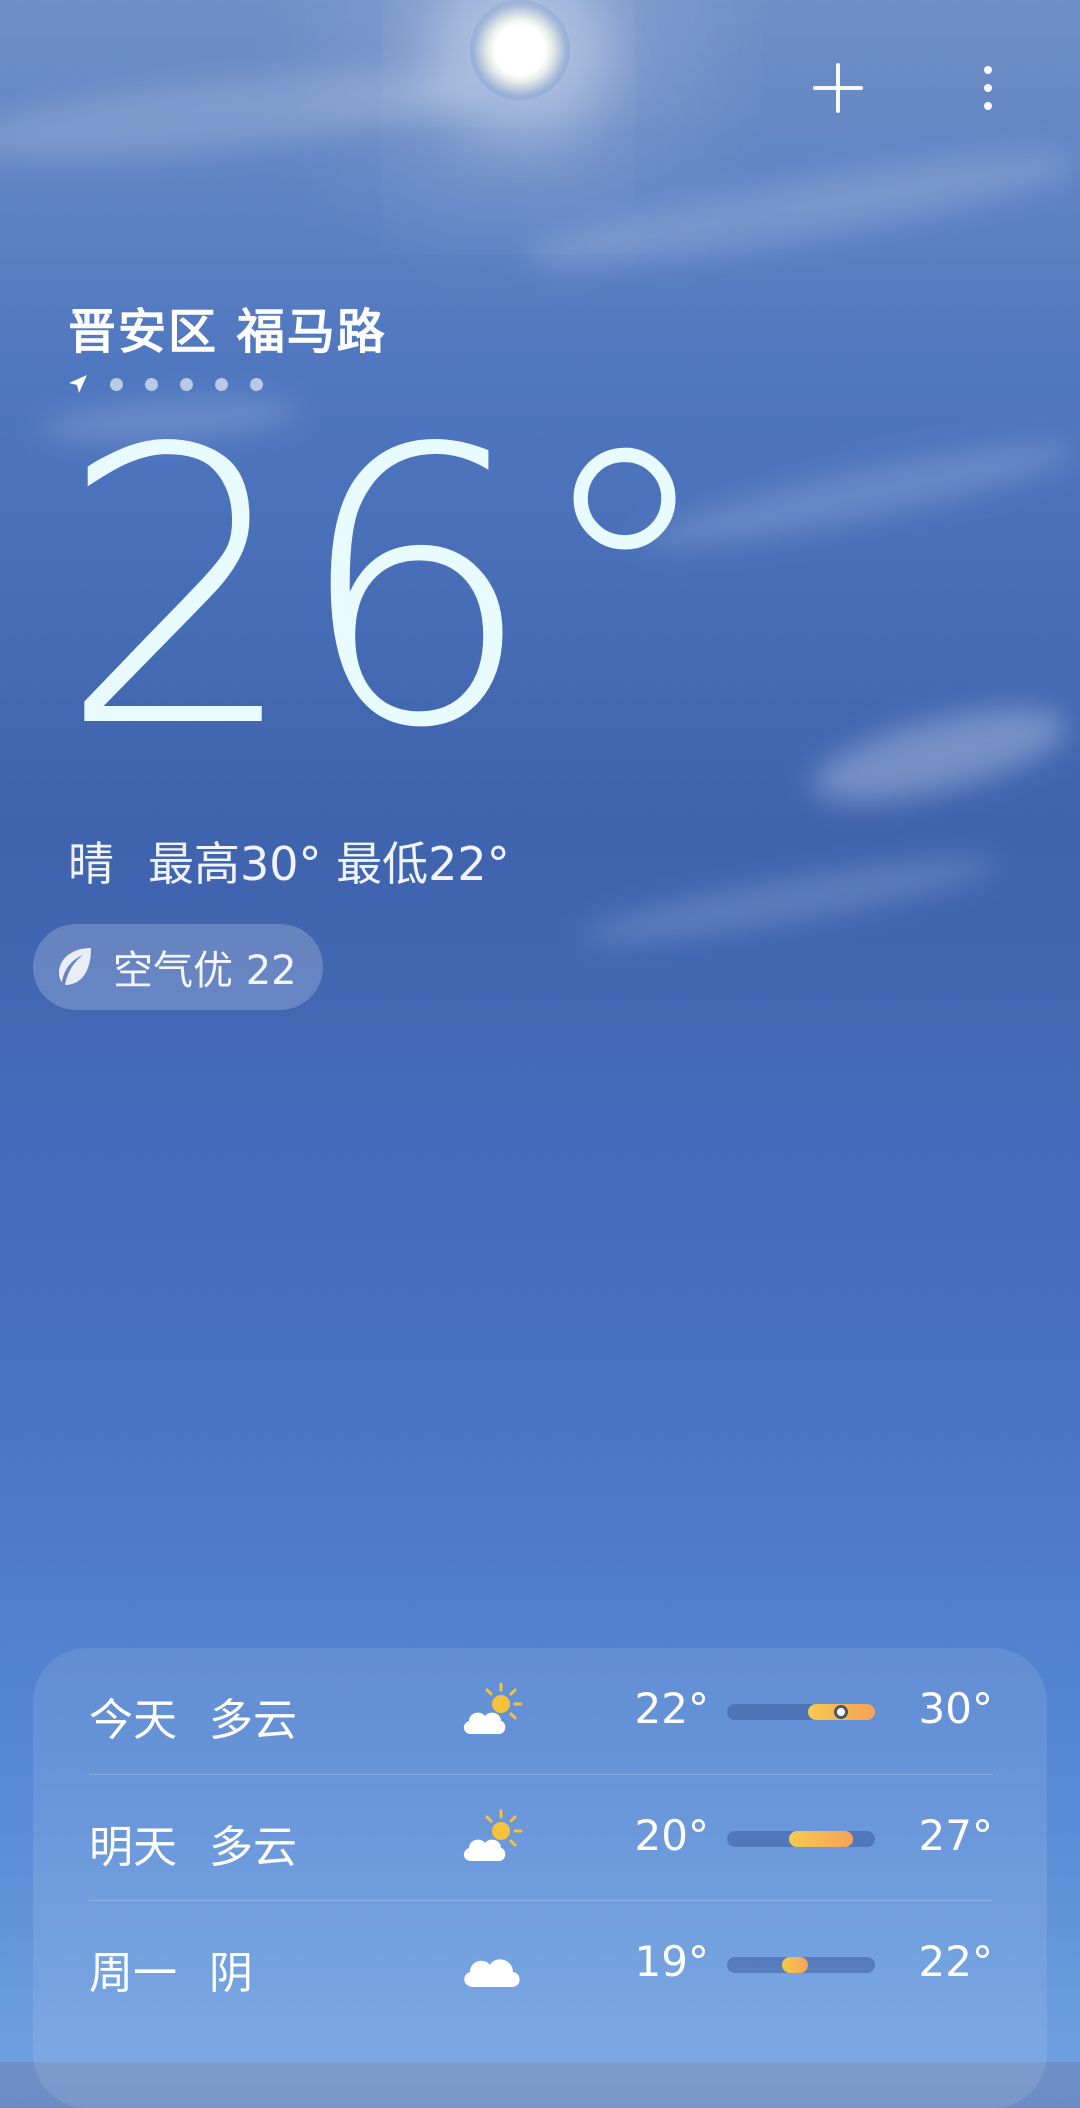 Image resolution: width=1080 pixels, height=2108 pixels. I want to click on forecast-day: 今天, so click(133, 1720).